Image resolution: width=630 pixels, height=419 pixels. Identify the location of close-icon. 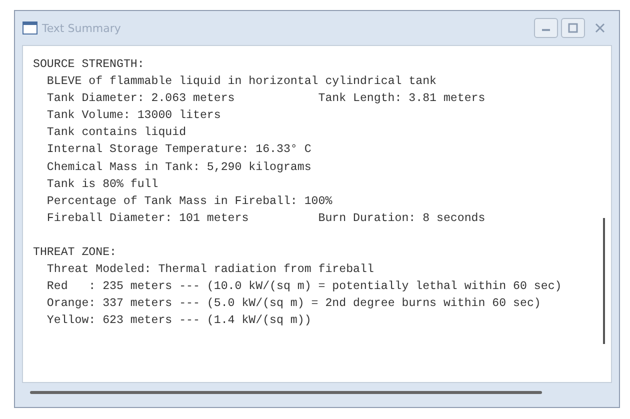
(600, 28).